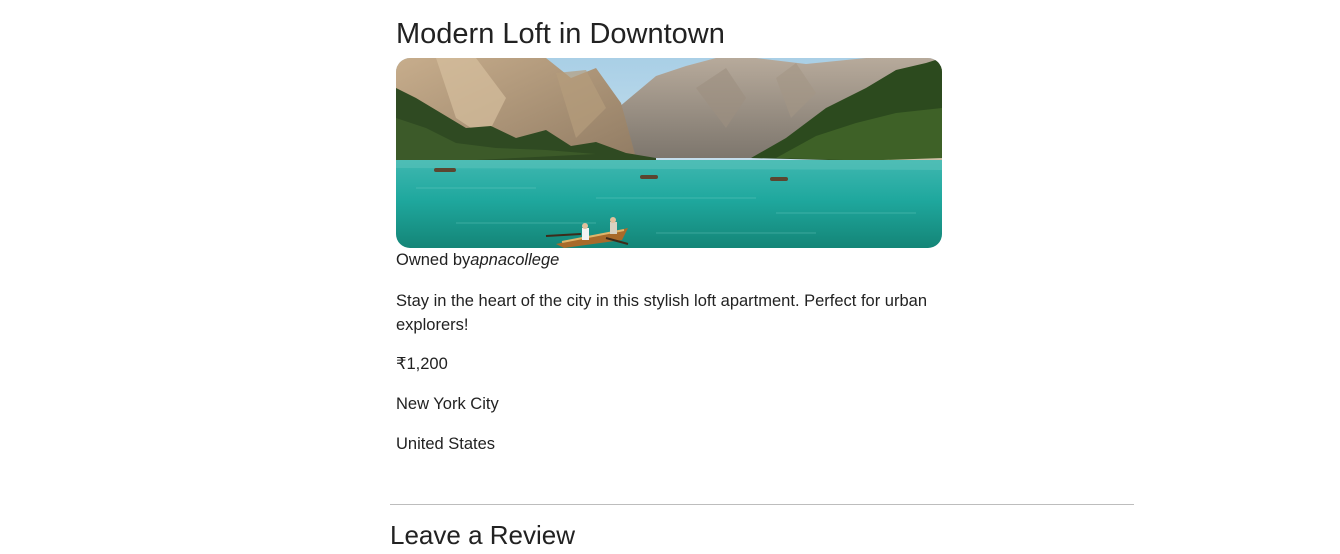 This screenshot has width=1340, height=554. Describe the element at coordinates (433, 260) in the screenshot. I see `owner-label: Owned by` at that location.